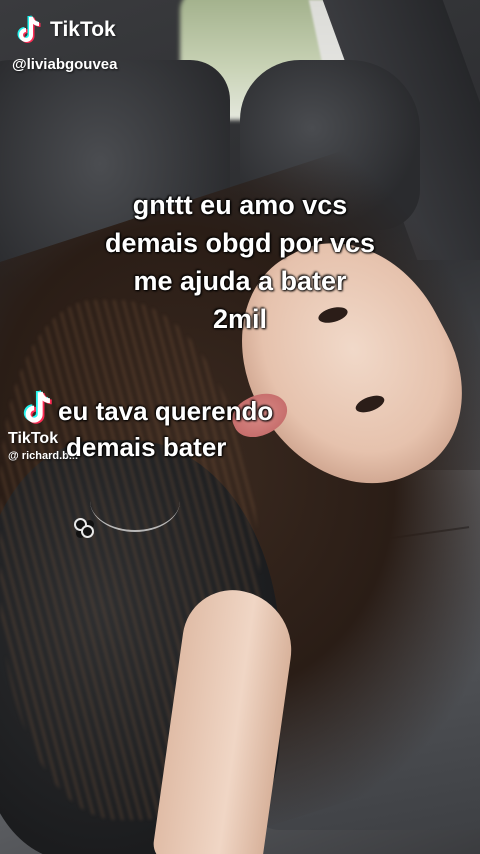 This screenshot has width=480, height=854. Describe the element at coordinates (240, 281) in the screenshot. I see `caption-line: me ajuda a bater` at that location.